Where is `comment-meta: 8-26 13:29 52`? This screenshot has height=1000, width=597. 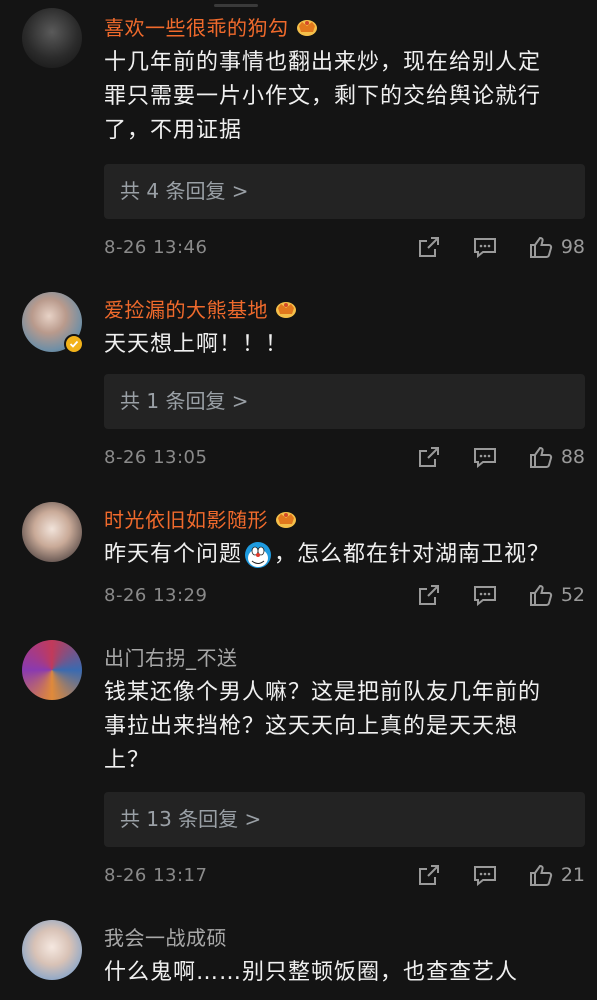
comment-meta: 8-26 13:29 52 is located at coordinates (344, 595).